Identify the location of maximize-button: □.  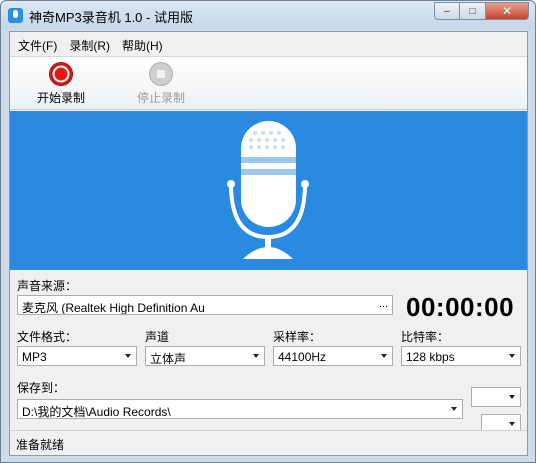
(473, 11).